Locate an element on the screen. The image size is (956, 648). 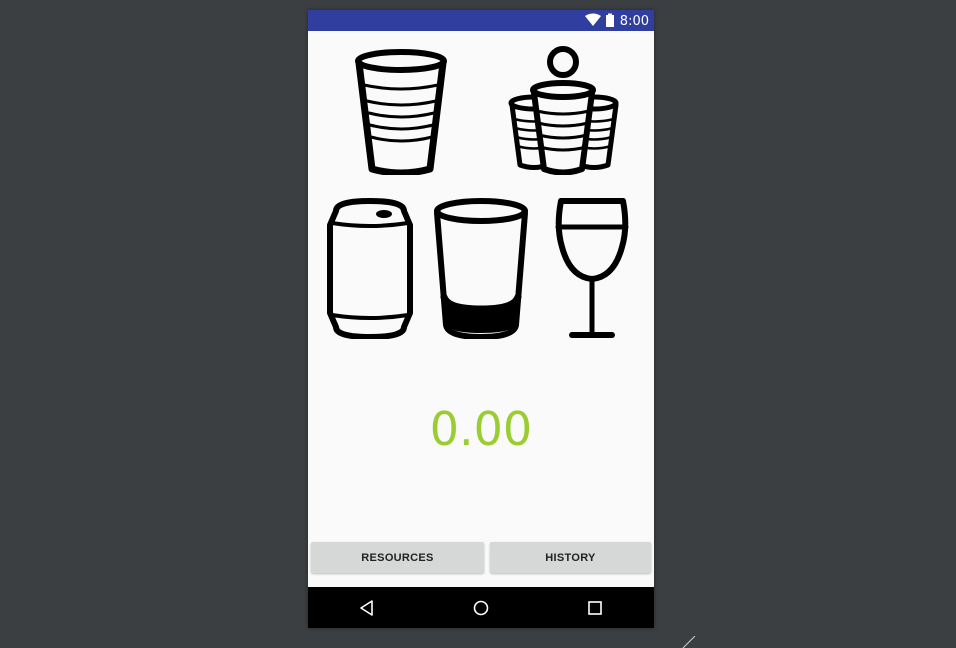
beer-can-icon is located at coordinates (370, 268).